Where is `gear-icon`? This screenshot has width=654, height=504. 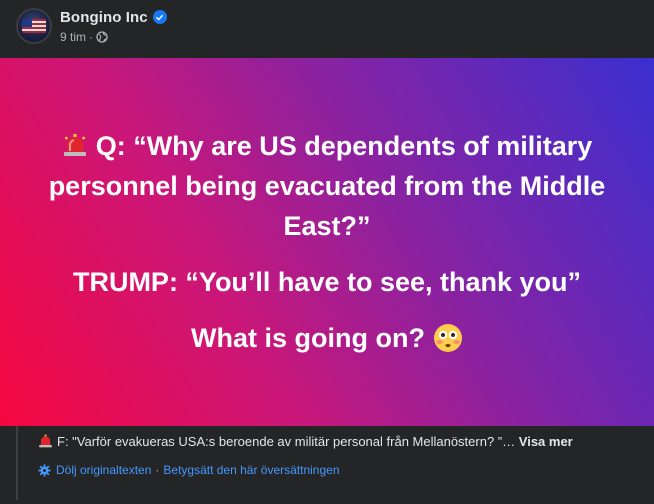 gear-icon is located at coordinates (44, 470).